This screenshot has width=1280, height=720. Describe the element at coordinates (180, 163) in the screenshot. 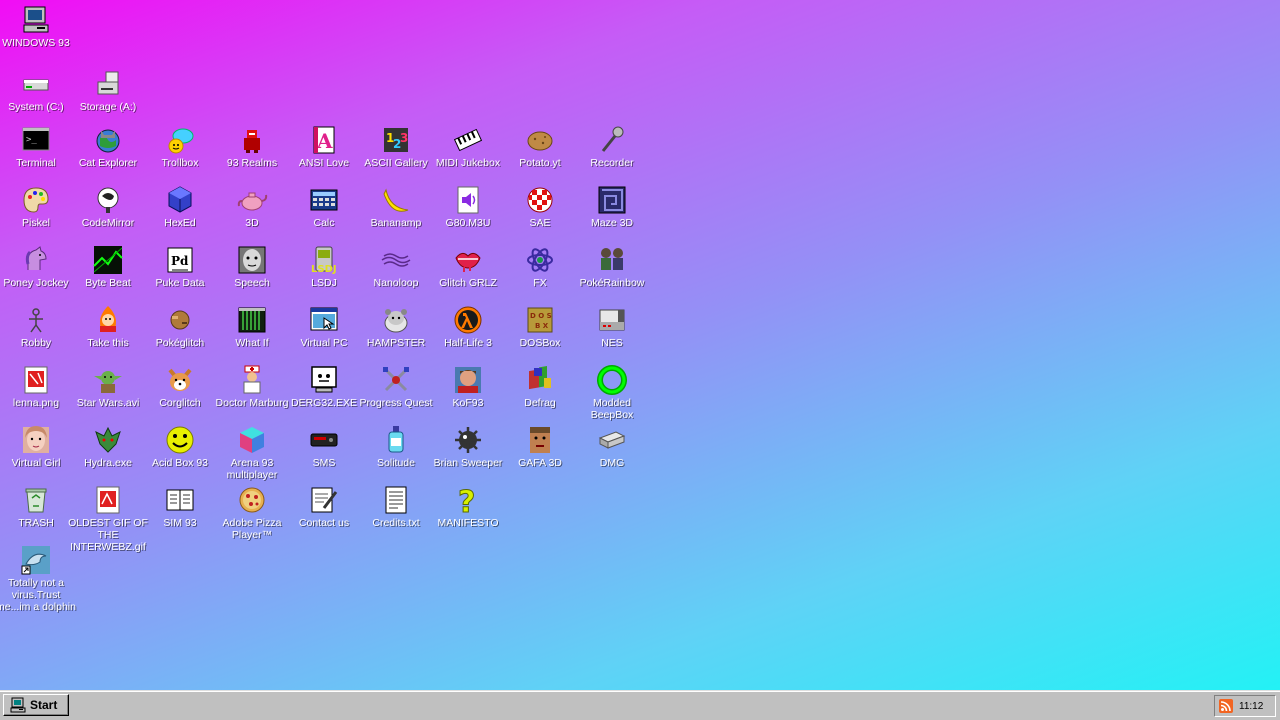

I see `desktop-icon-label: Trollbox` at that location.